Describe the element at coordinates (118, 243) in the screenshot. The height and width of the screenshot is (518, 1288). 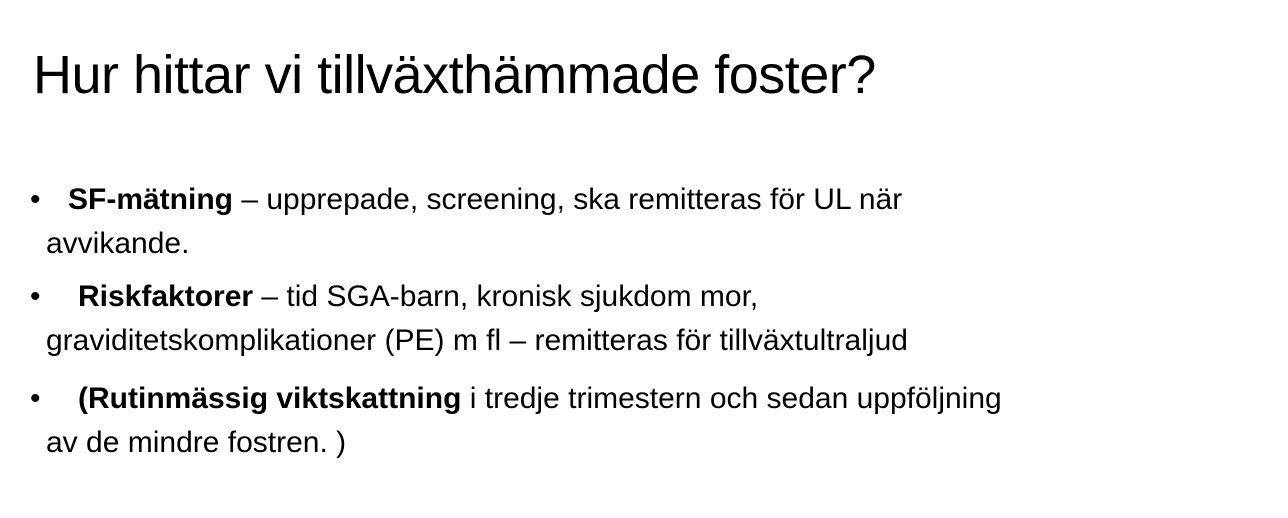
I see `bullet-text-cont: avvikande.` at that location.